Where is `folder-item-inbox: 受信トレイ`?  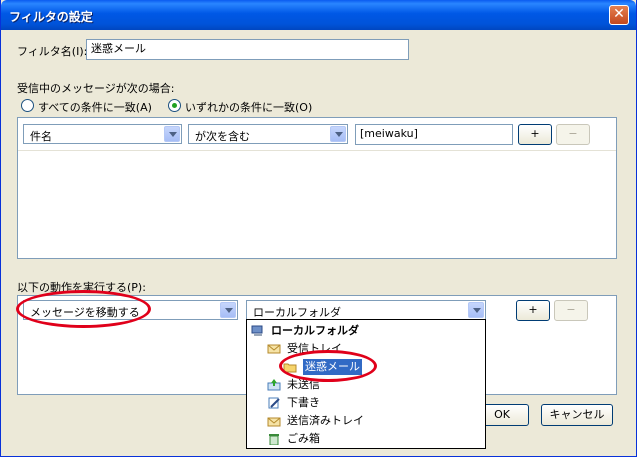
folder-item-inbox: 受信トレイ is located at coordinates (372, 349).